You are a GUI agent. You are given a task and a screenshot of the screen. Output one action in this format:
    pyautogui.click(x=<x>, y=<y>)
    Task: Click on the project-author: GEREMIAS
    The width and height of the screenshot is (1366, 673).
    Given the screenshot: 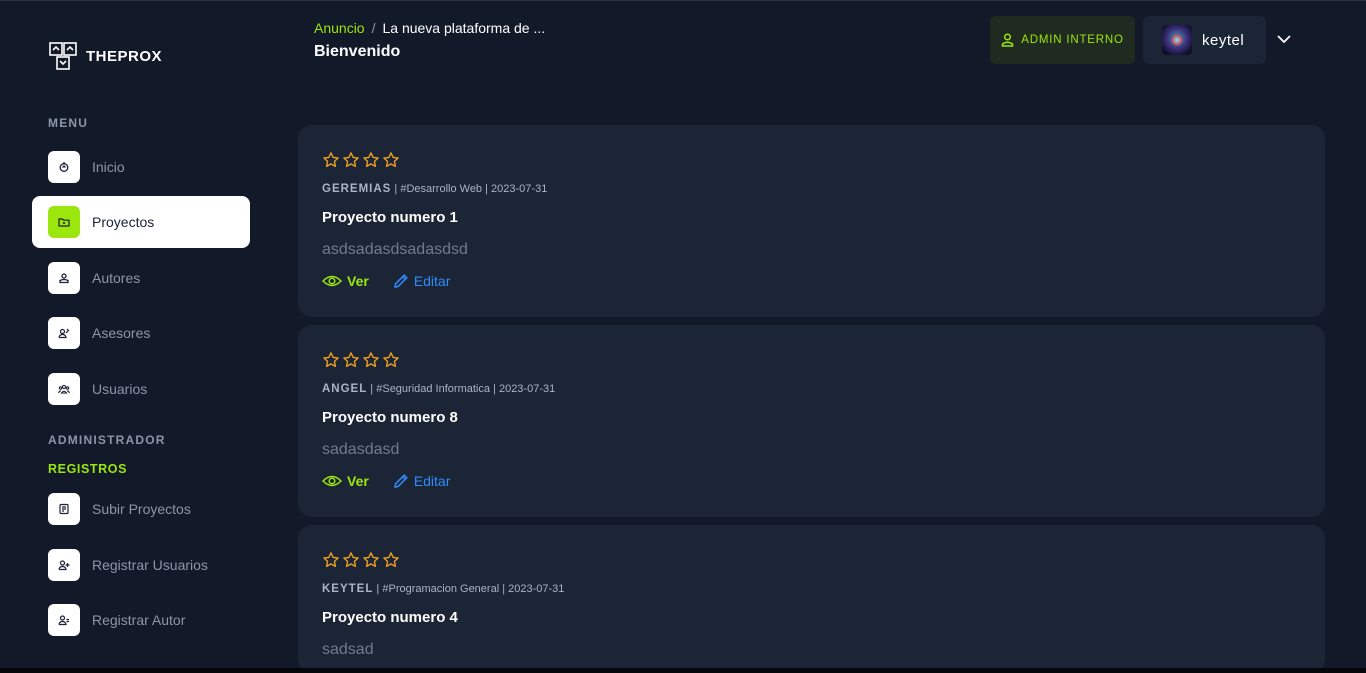 What is the action you would take?
    pyautogui.click(x=357, y=189)
    